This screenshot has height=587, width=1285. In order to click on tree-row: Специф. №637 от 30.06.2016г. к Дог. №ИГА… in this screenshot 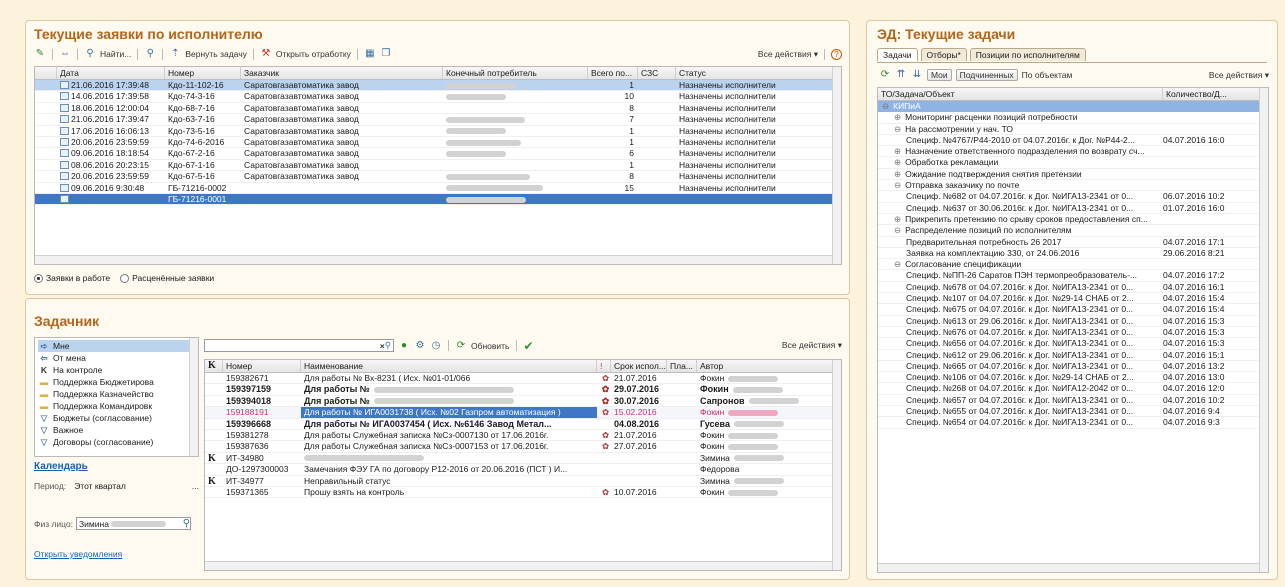, I will do `click(1073, 208)`.